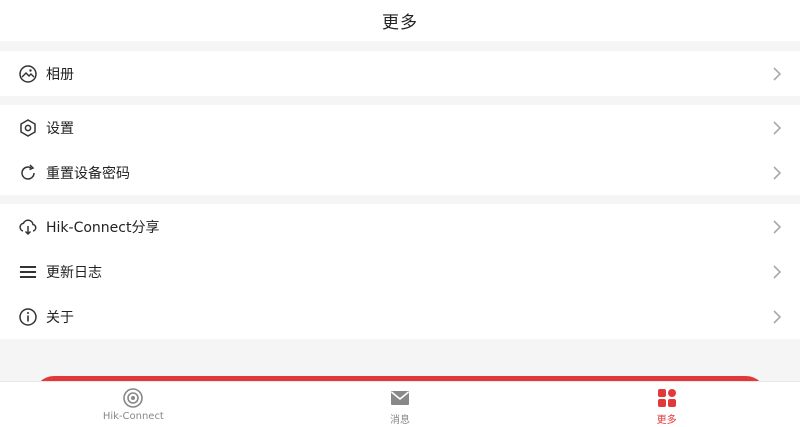 This screenshot has width=800, height=427. I want to click on menu-item-about: 关于, so click(400, 316).